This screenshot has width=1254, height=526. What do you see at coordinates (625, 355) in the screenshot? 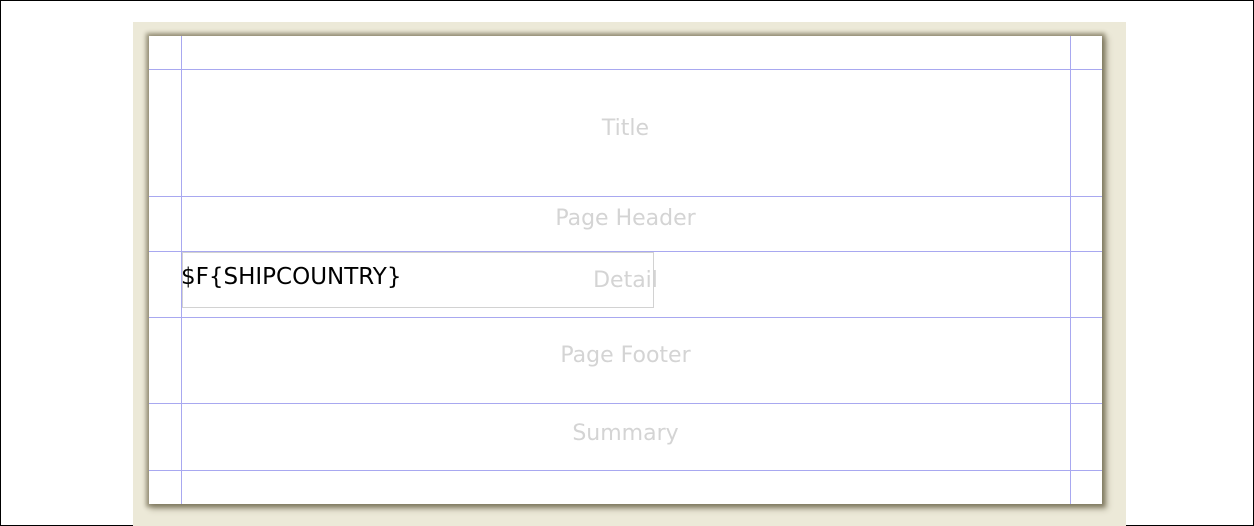
I see `band-label-page-footer: Page Footer` at bounding box center [625, 355].